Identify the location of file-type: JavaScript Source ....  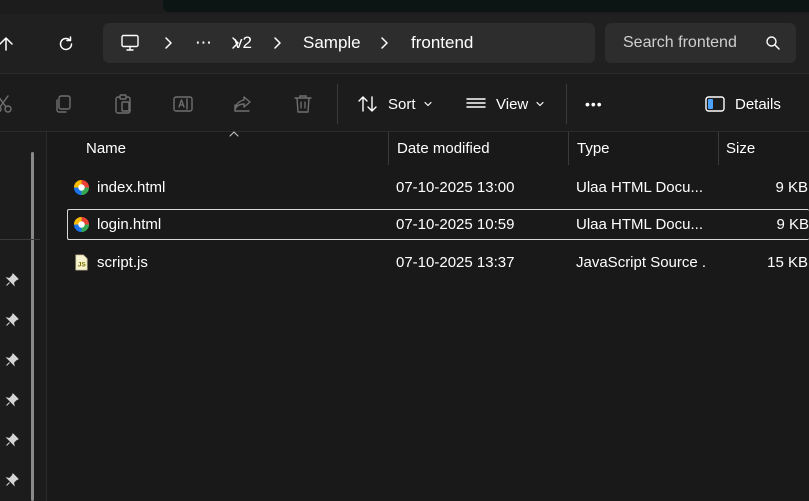
(641, 262).